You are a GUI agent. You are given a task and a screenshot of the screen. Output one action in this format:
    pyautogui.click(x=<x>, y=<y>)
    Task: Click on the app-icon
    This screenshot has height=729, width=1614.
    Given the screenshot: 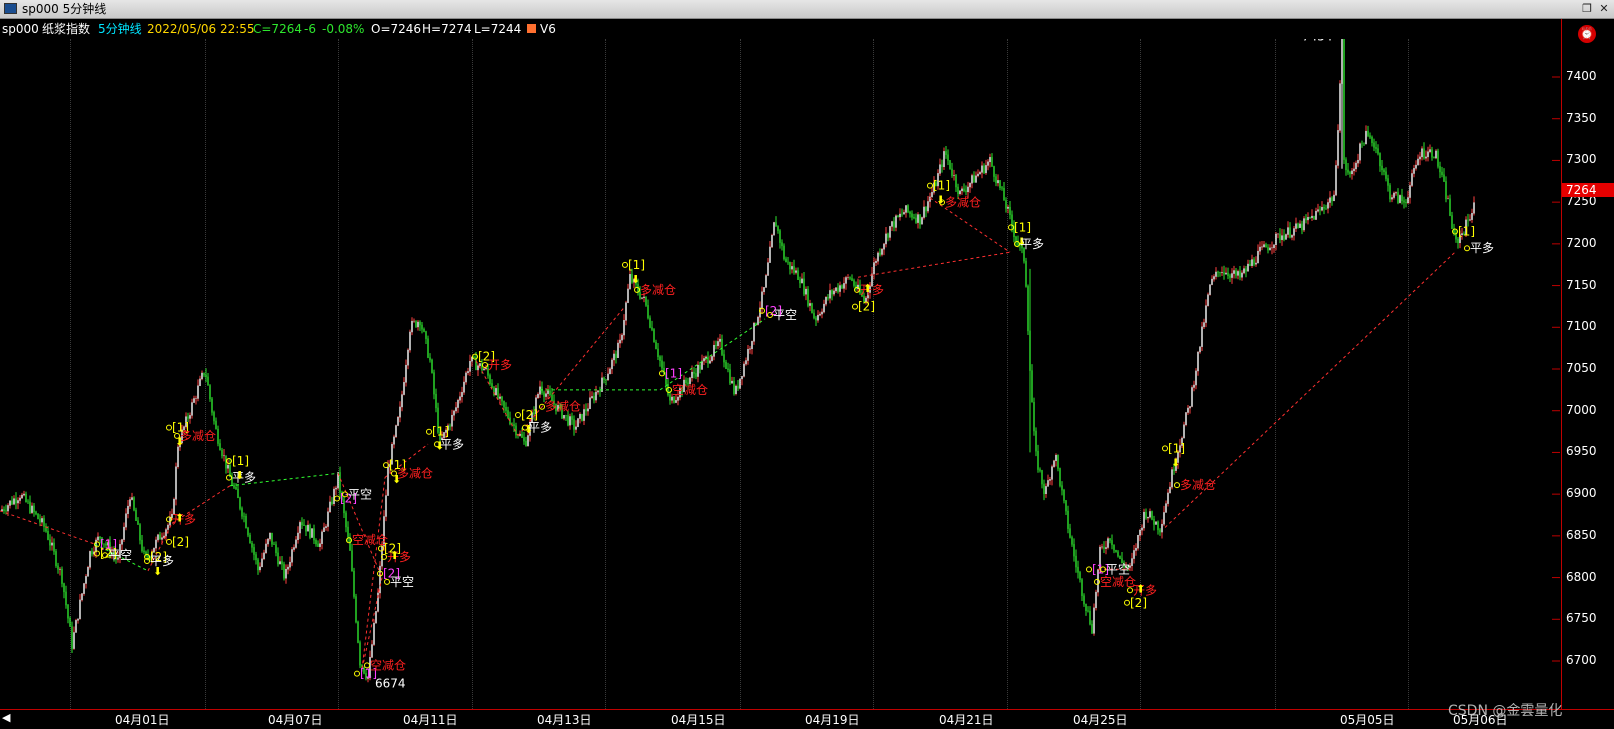 What is the action you would take?
    pyautogui.click(x=10, y=8)
    